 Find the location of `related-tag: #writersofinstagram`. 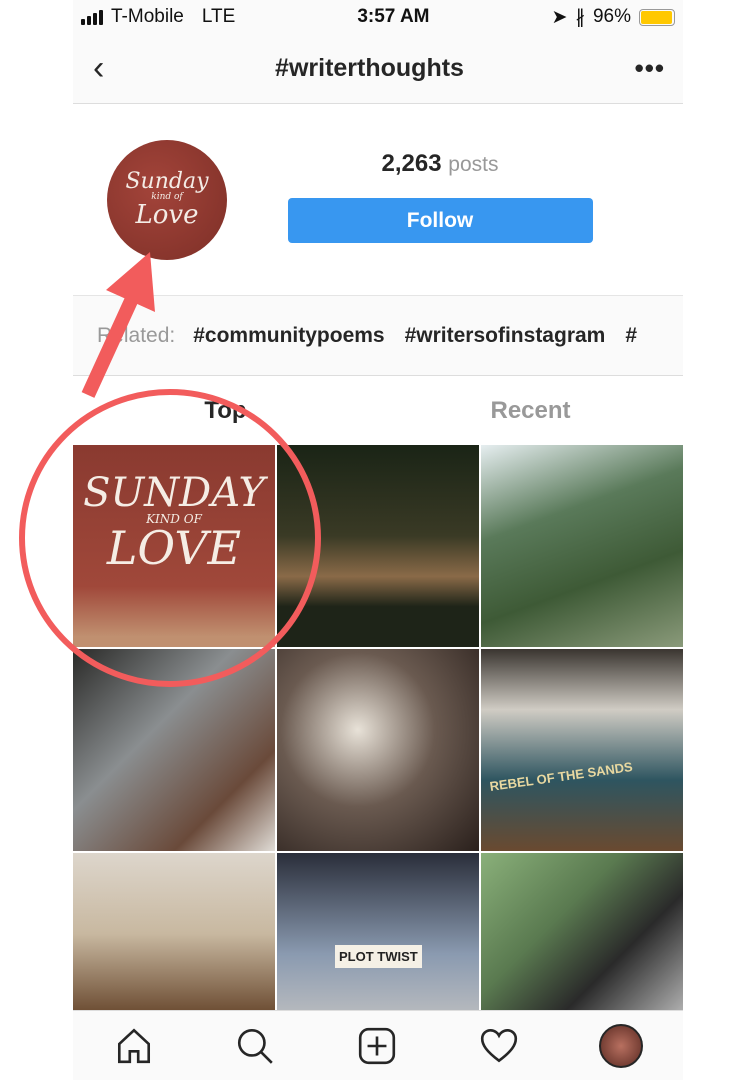

related-tag: #writersofinstagram is located at coordinates (505, 336).